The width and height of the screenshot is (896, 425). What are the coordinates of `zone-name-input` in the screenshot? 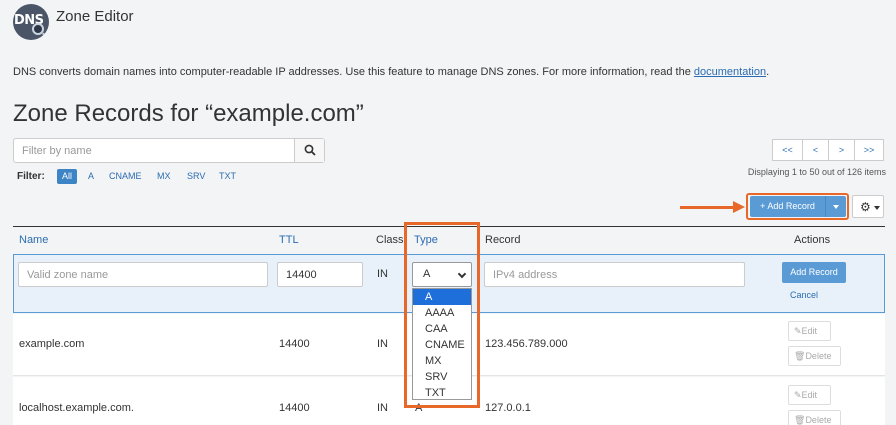 It's located at (143, 274).